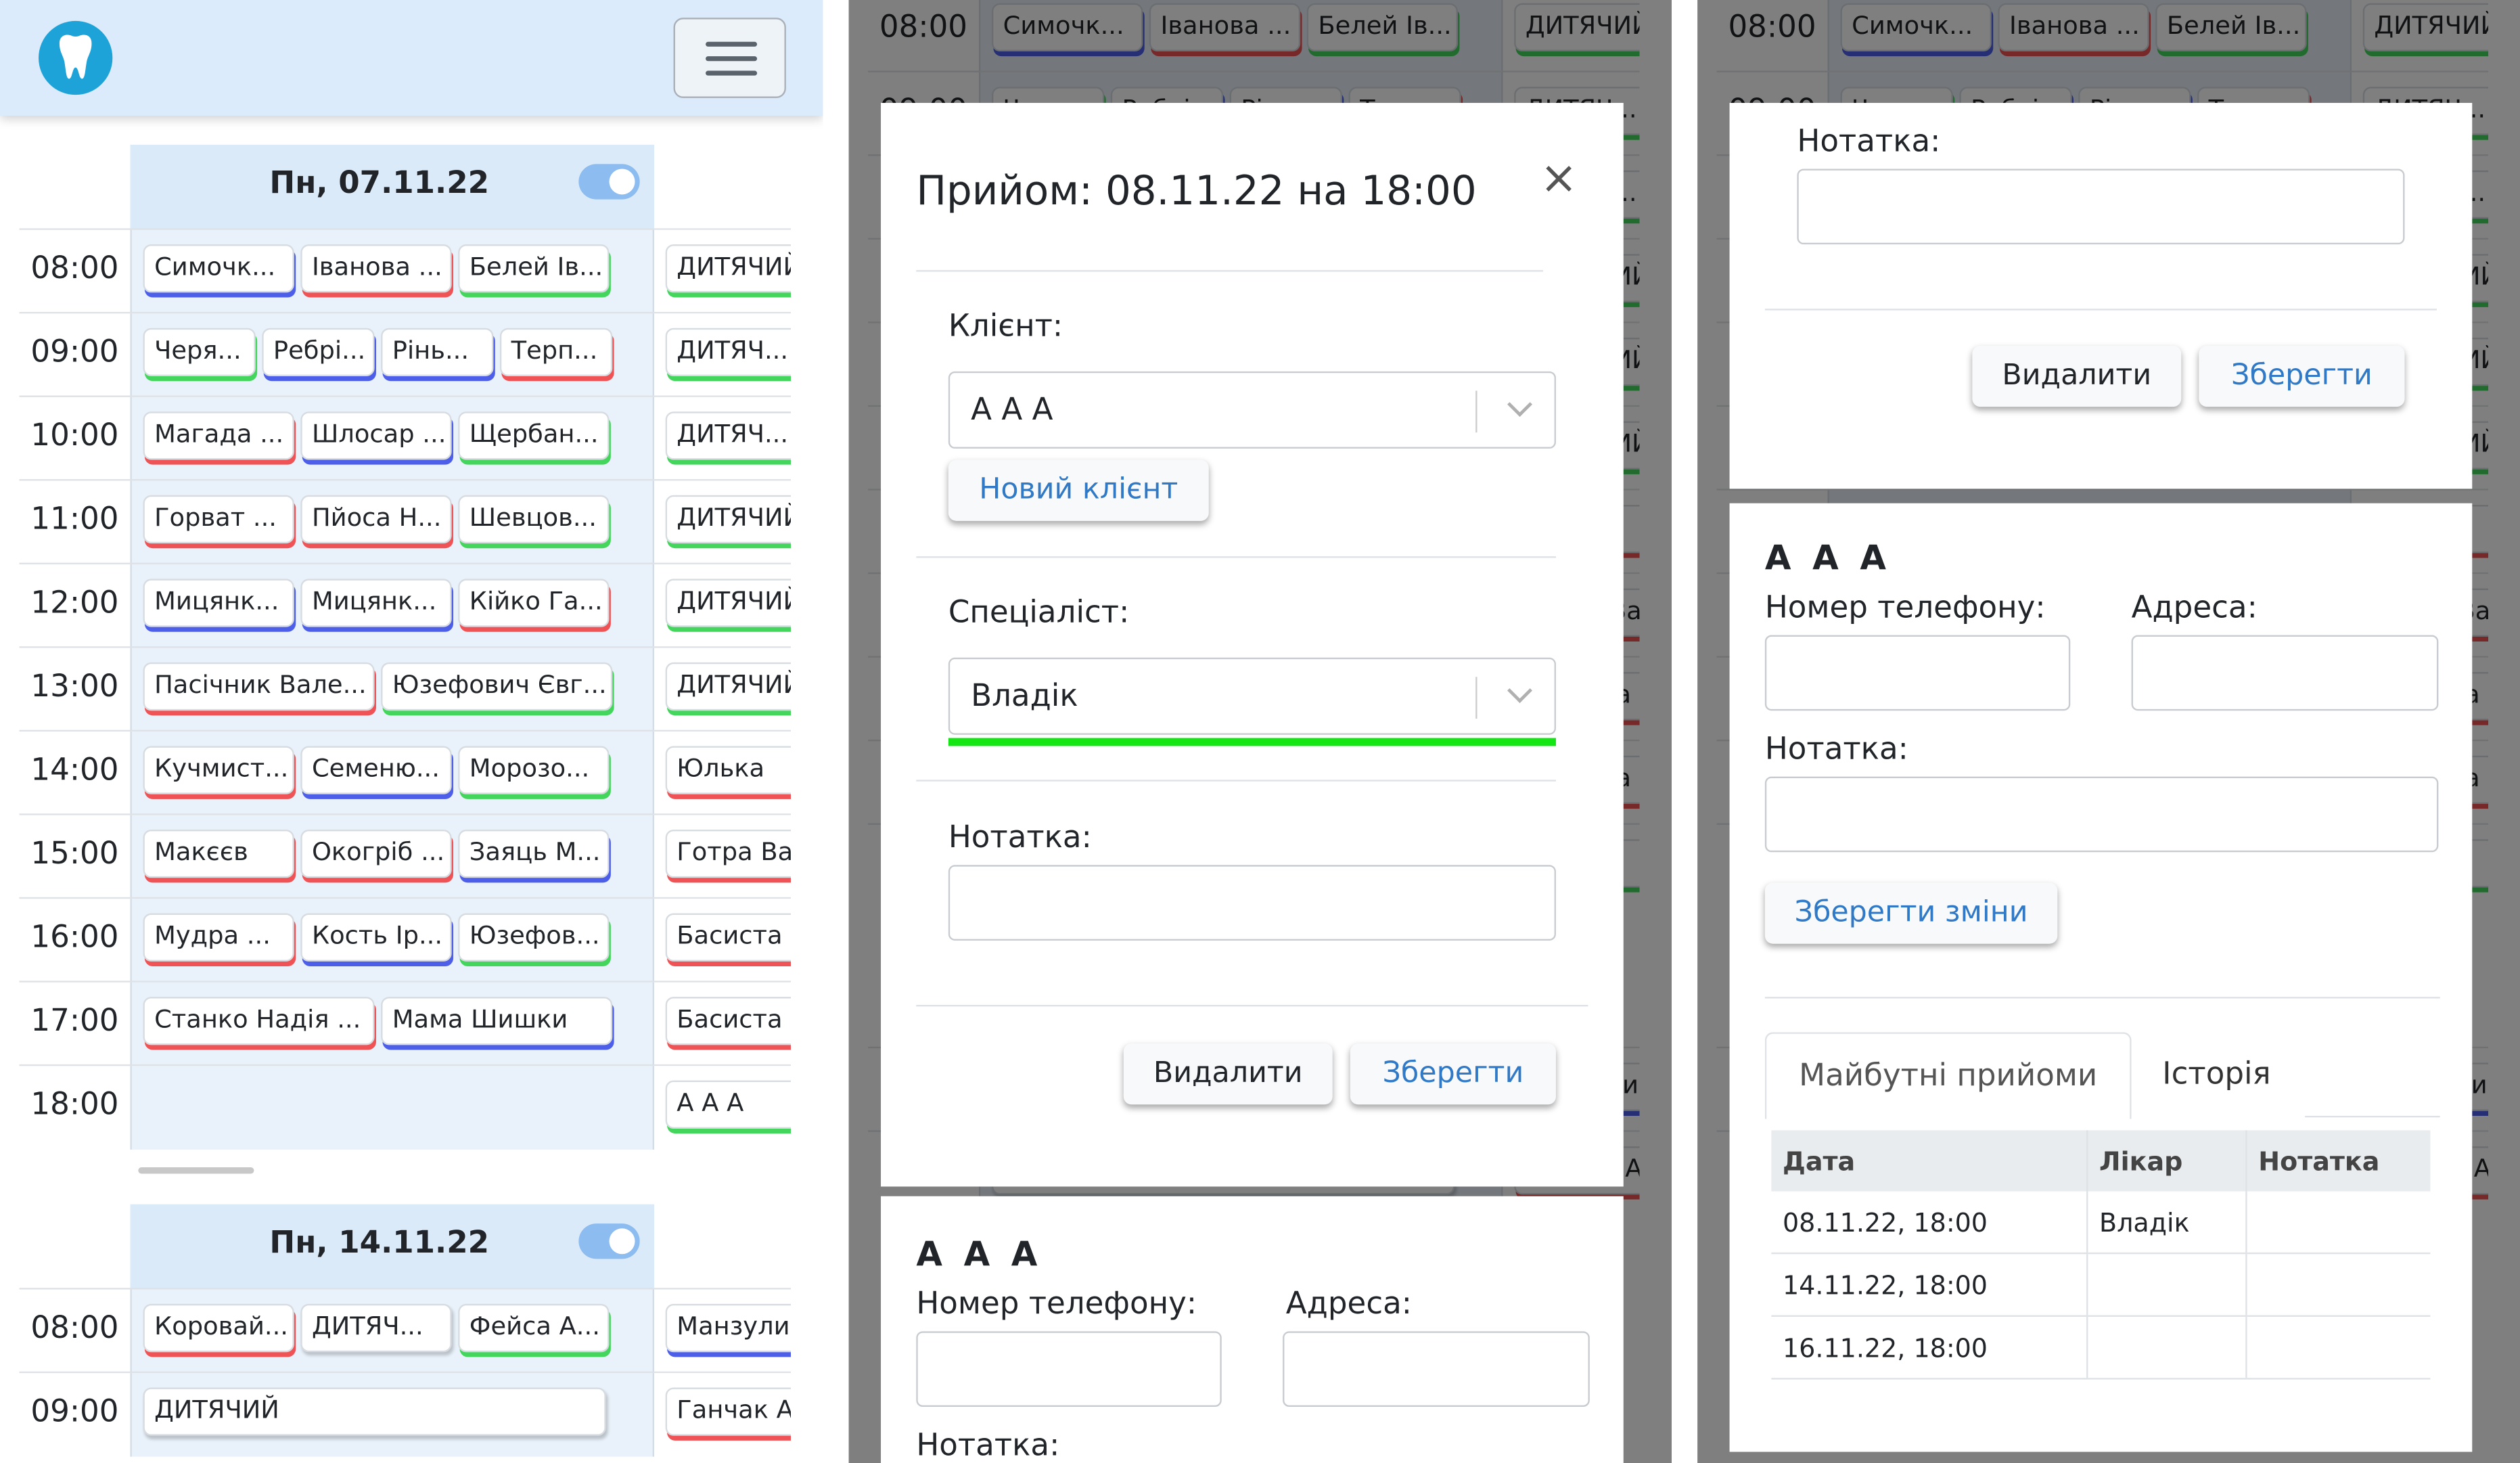  I want to click on table-row: 16.11.22, 18:00, so click(2101, 1347).